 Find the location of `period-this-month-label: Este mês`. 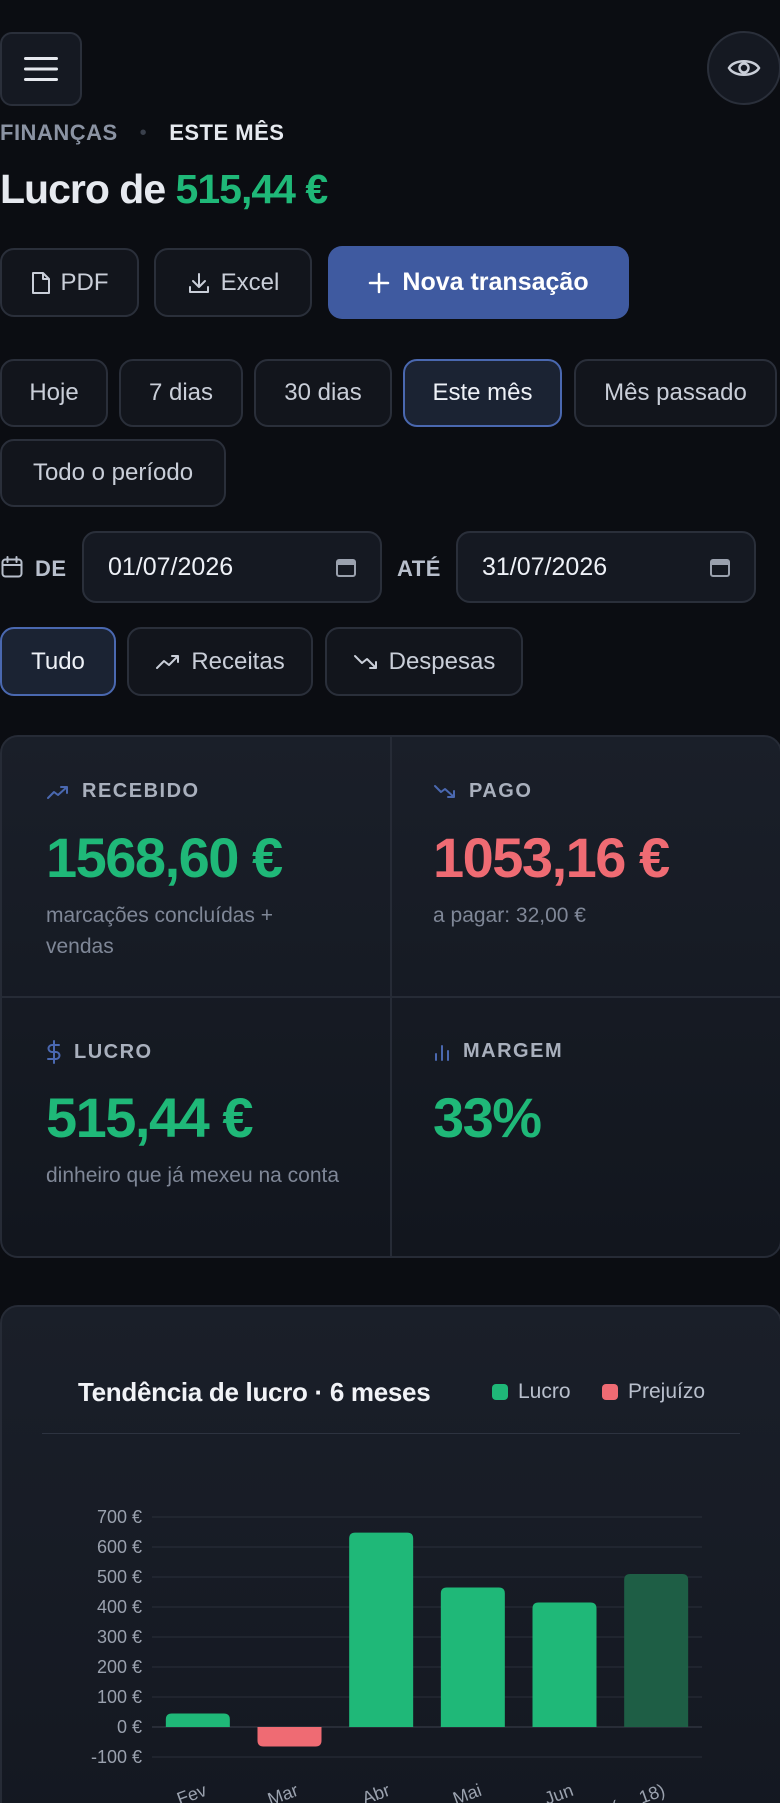

period-this-month-label: Este mês is located at coordinates (482, 392).